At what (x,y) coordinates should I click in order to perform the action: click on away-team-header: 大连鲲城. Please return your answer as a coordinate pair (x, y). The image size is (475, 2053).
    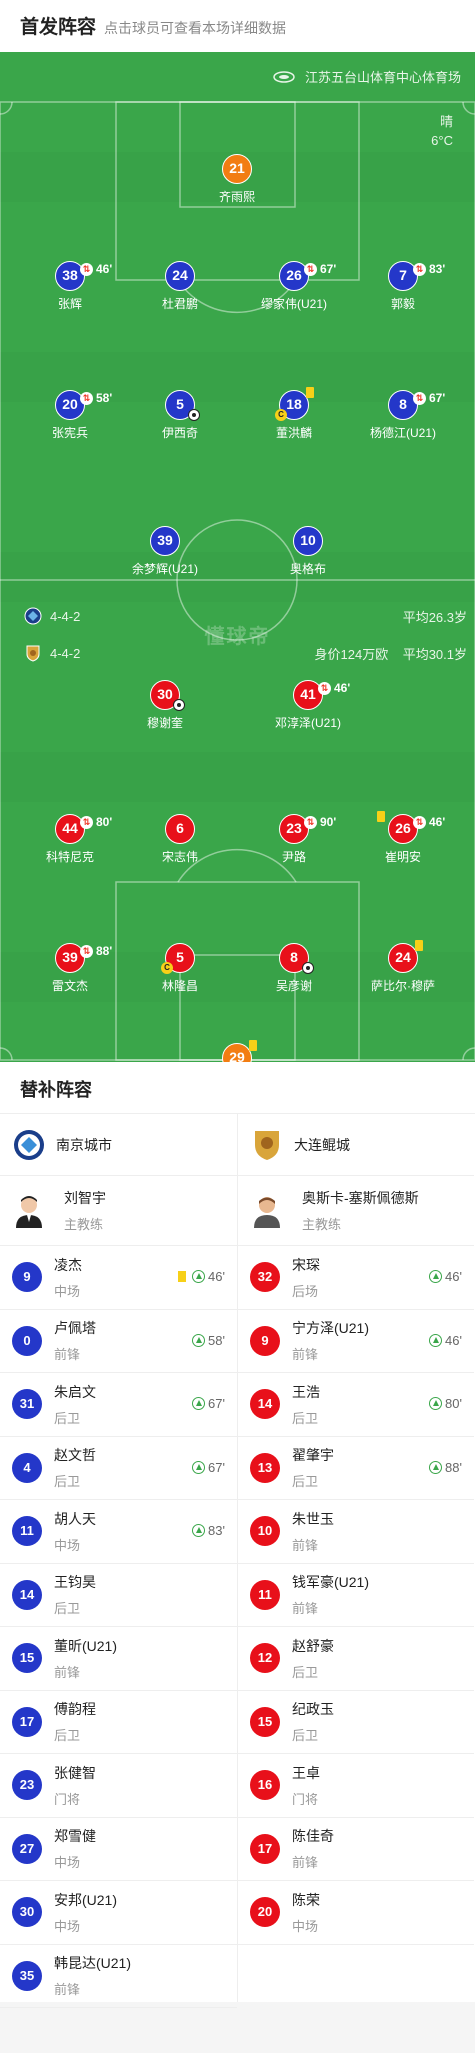
    Looking at the image, I should click on (356, 1145).